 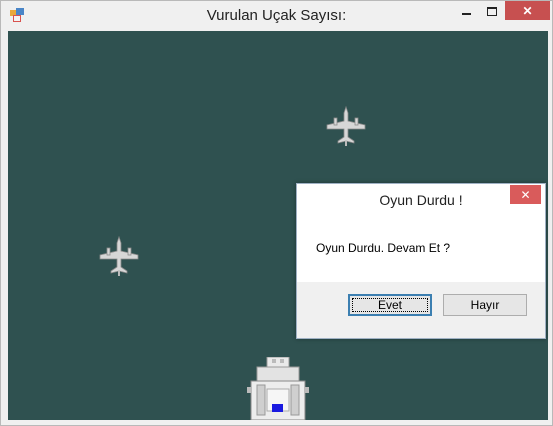 I want to click on no-button: Hayır, so click(x=485, y=305).